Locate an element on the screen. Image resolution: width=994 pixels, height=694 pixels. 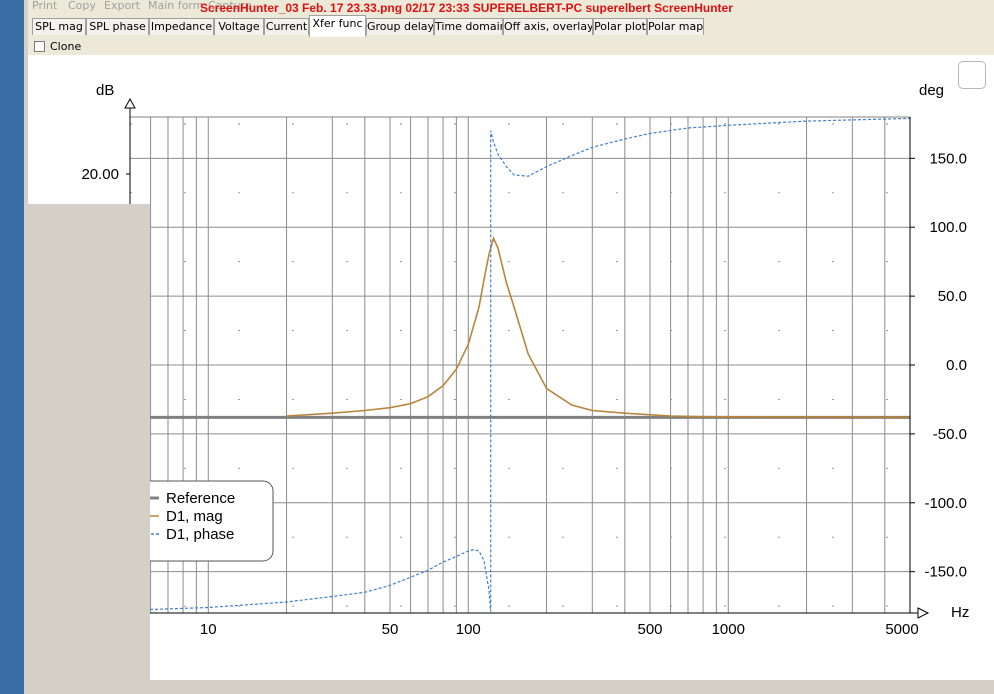
left-unit-label: dB is located at coordinates (105, 90).